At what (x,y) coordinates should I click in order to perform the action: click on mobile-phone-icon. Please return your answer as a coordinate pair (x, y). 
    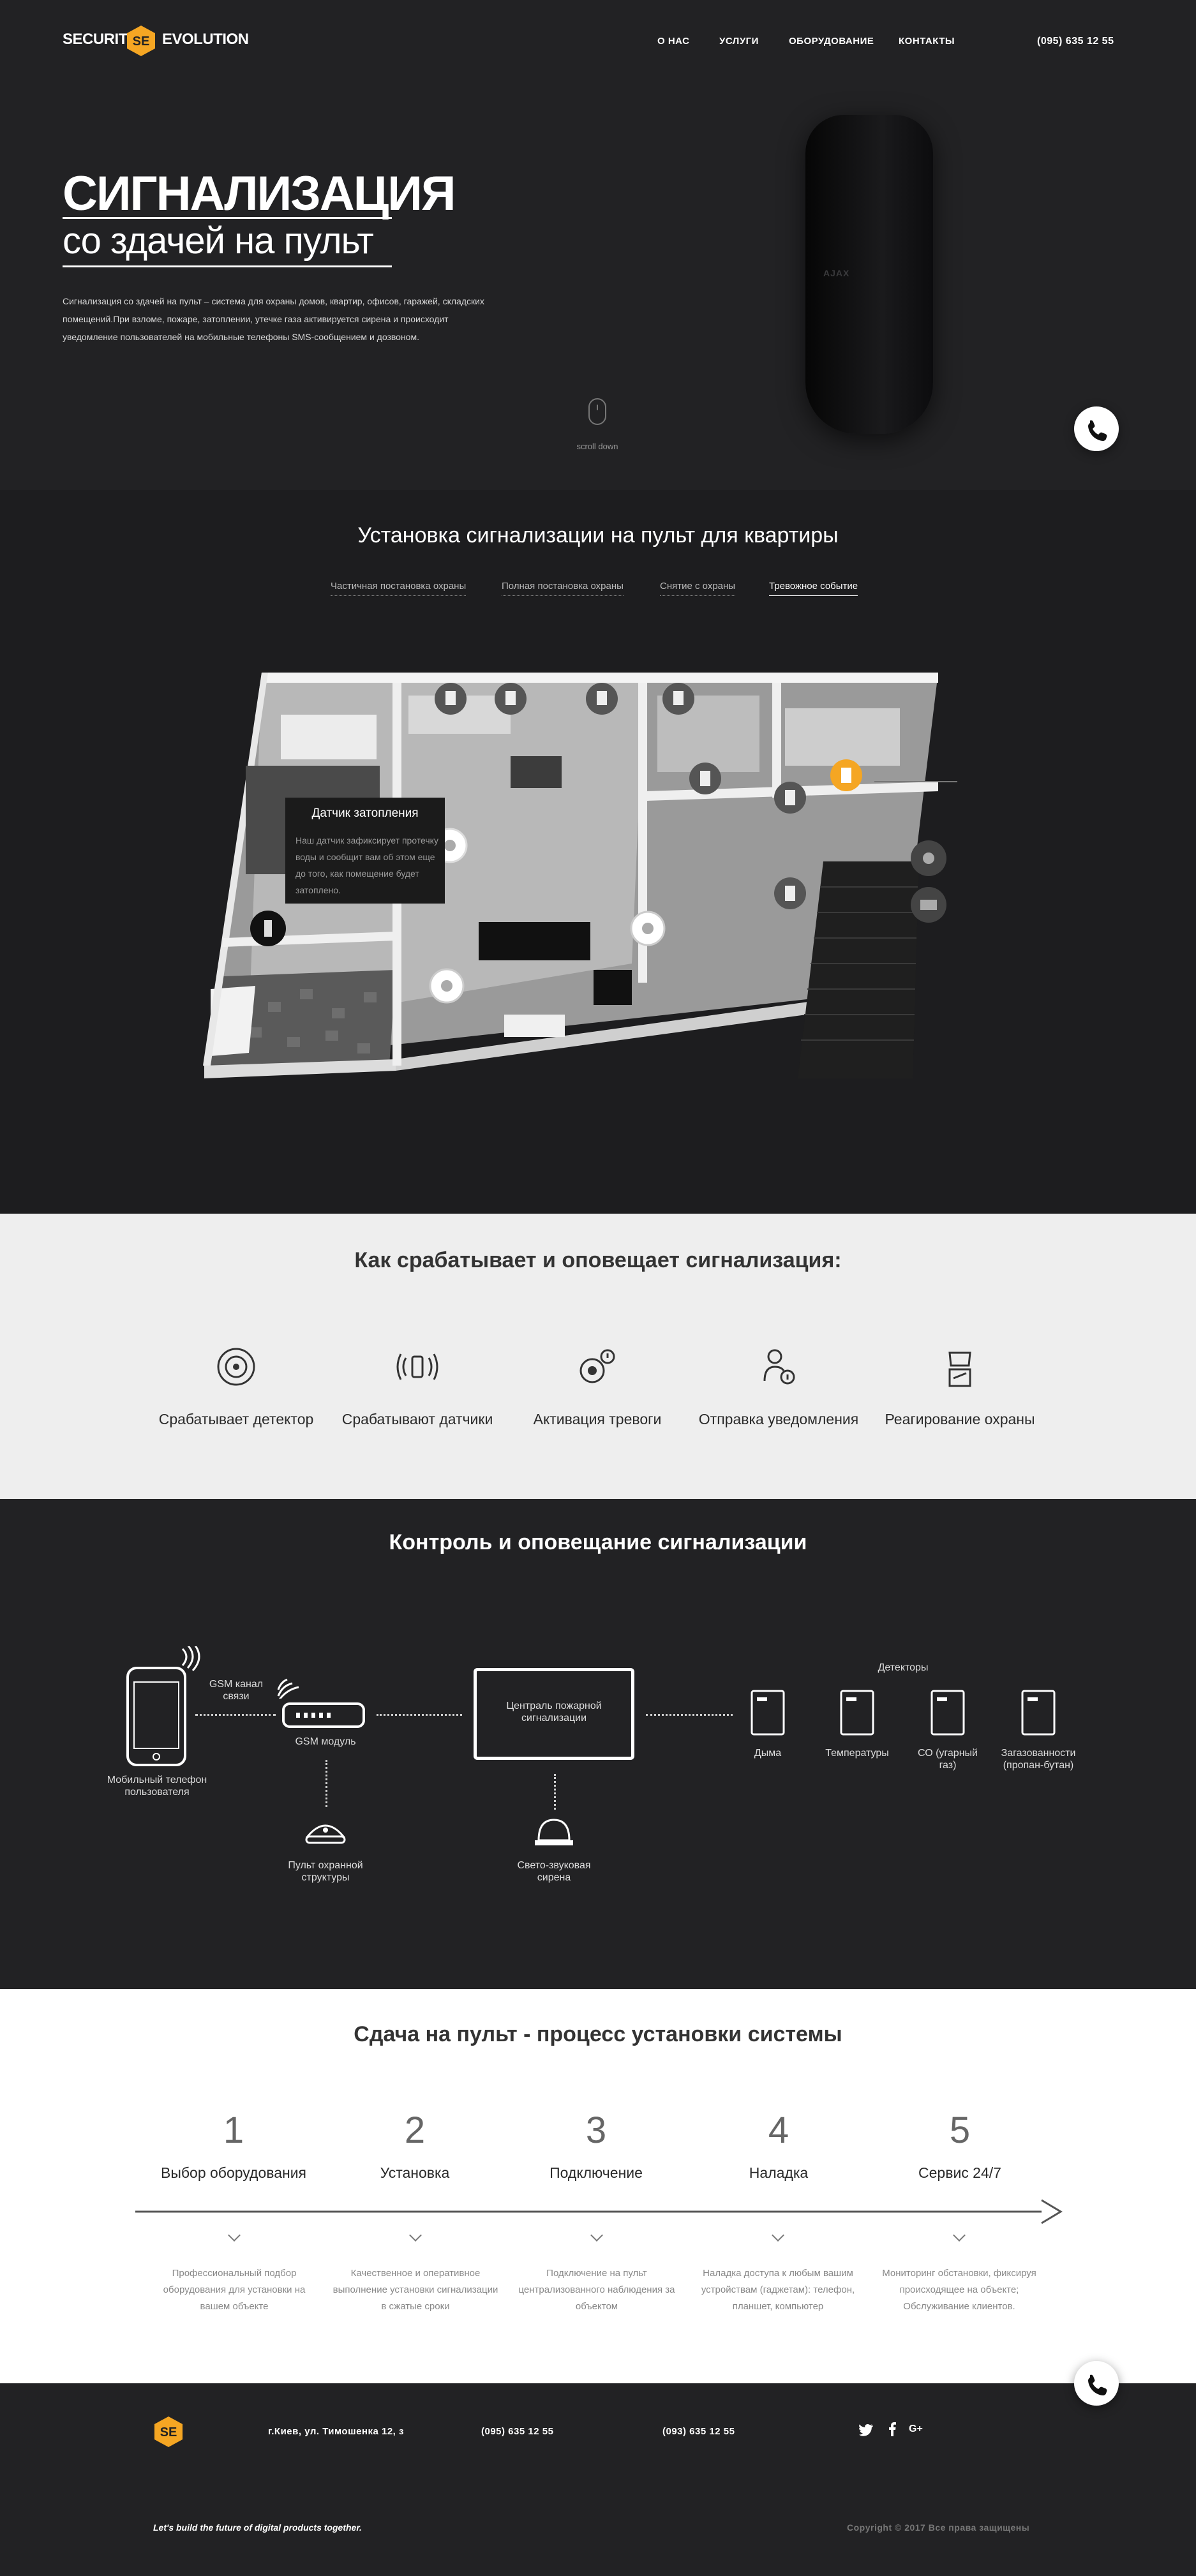
    Looking at the image, I should click on (156, 1716).